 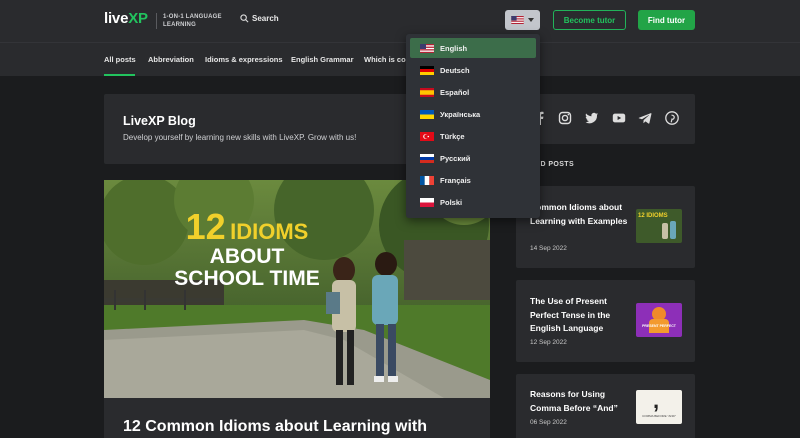 I want to click on featured-post-date: 06 Sep 2022, so click(x=548, y=422).